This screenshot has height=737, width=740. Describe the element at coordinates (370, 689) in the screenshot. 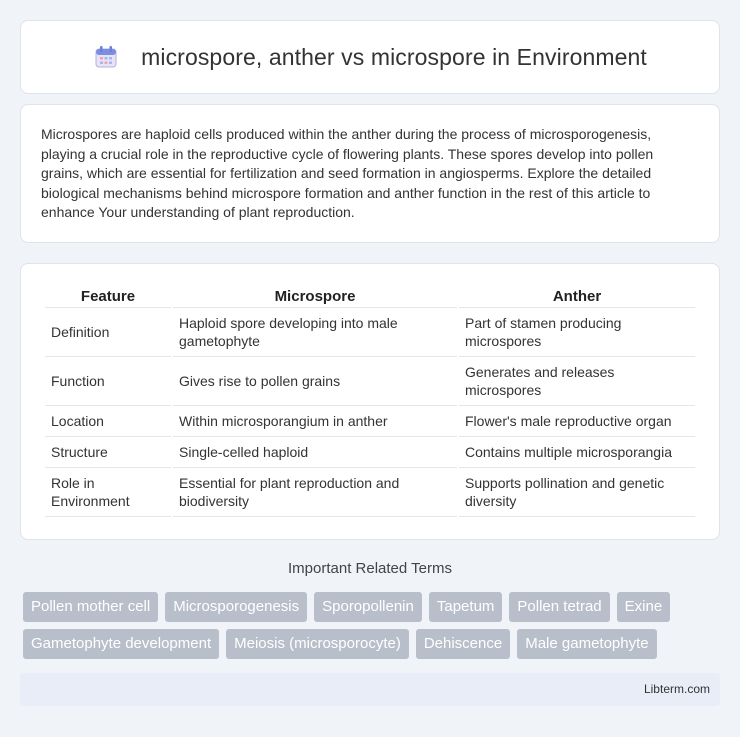

I see `footer-bar: Libterm.com` at that location.